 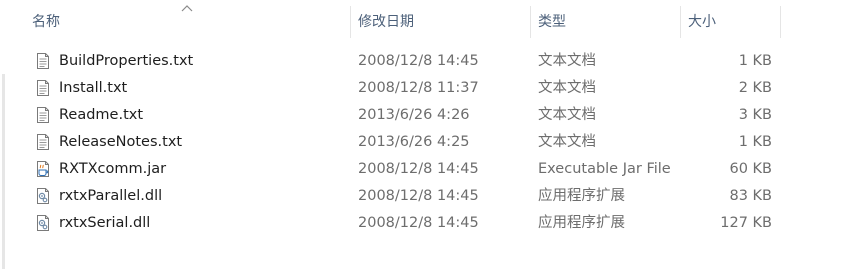 What do you see at coordinates (126, 61) in the screenshot?
I see `file-name: BuildProperties.txt` at bounding box center [126, 61].